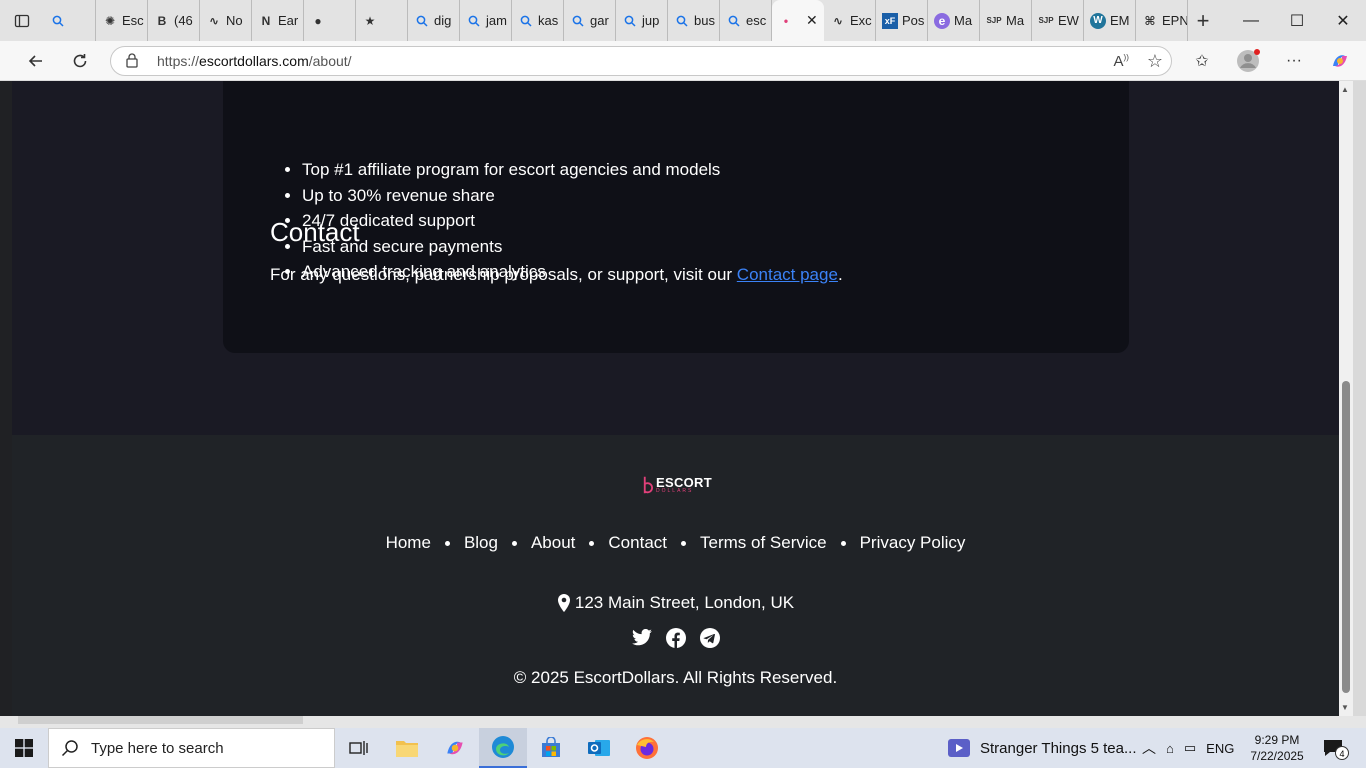 This screenshot has height=768, width=1366. What do you see at coordinates (1345, 89) in the screenshot?
I see `scroll-up-icon: ▲` at bounding box center [1345, 89].